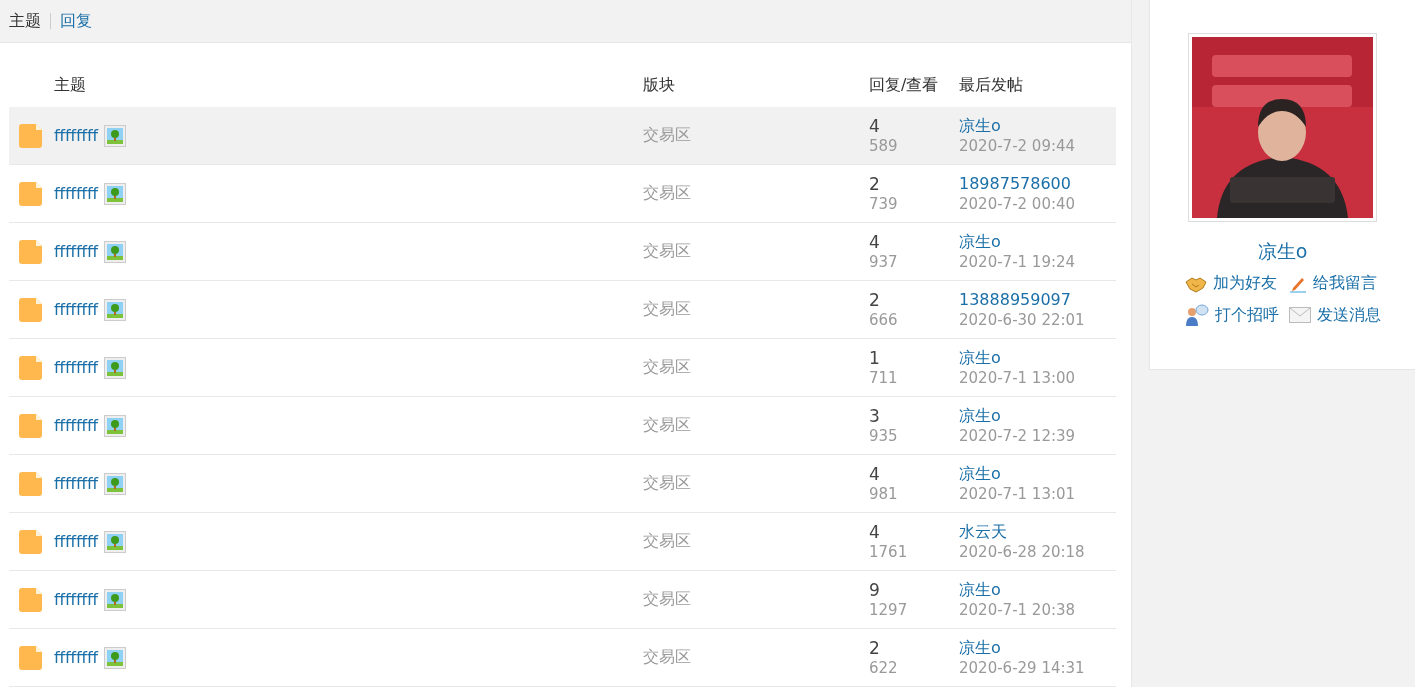 The width and height of the screenshot is (1415, 687). I want to click on person-speech-icon, so click(1196, 315).